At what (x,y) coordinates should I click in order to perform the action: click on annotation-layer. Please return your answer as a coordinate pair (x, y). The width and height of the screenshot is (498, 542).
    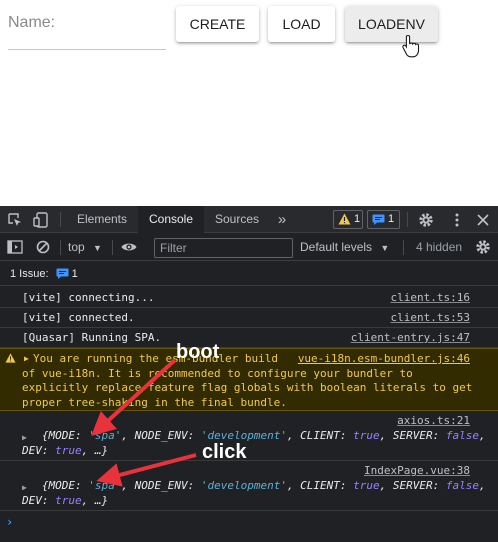
    Looking at the image, I should click on (144, 422).